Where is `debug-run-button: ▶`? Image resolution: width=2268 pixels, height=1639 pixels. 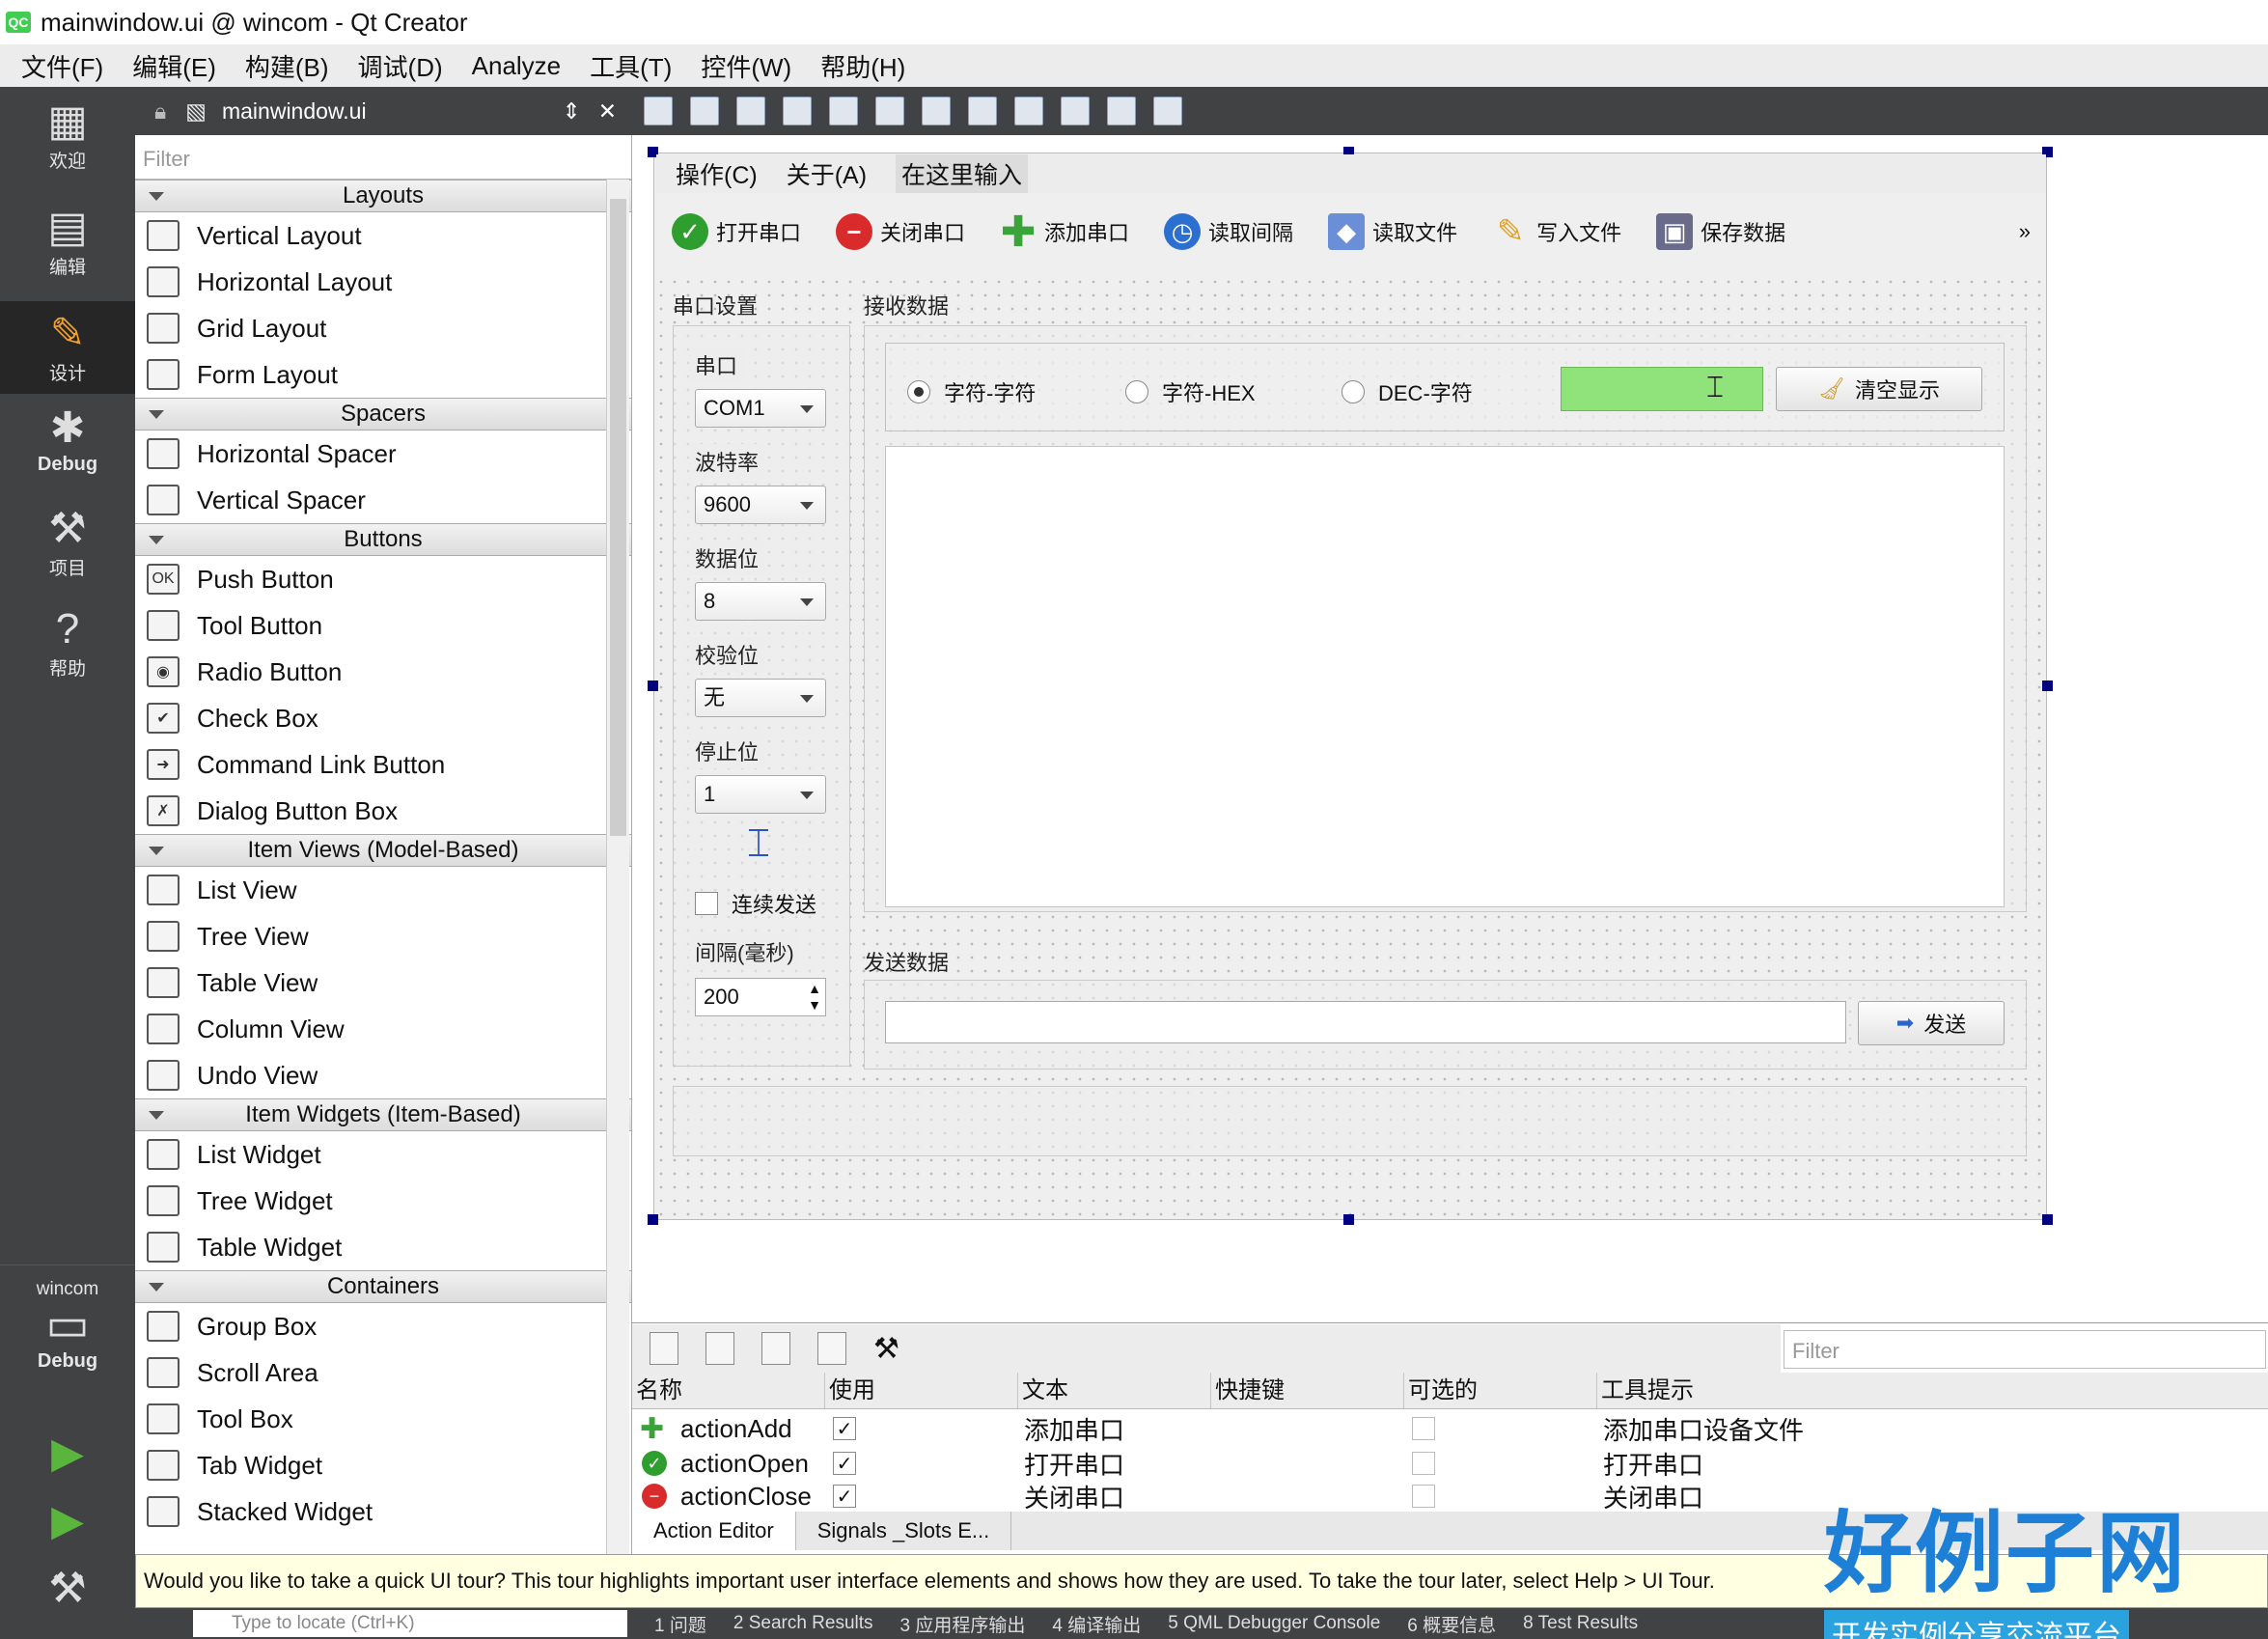
debug-run-button: ▶ is located at coordinates (67, 1530).